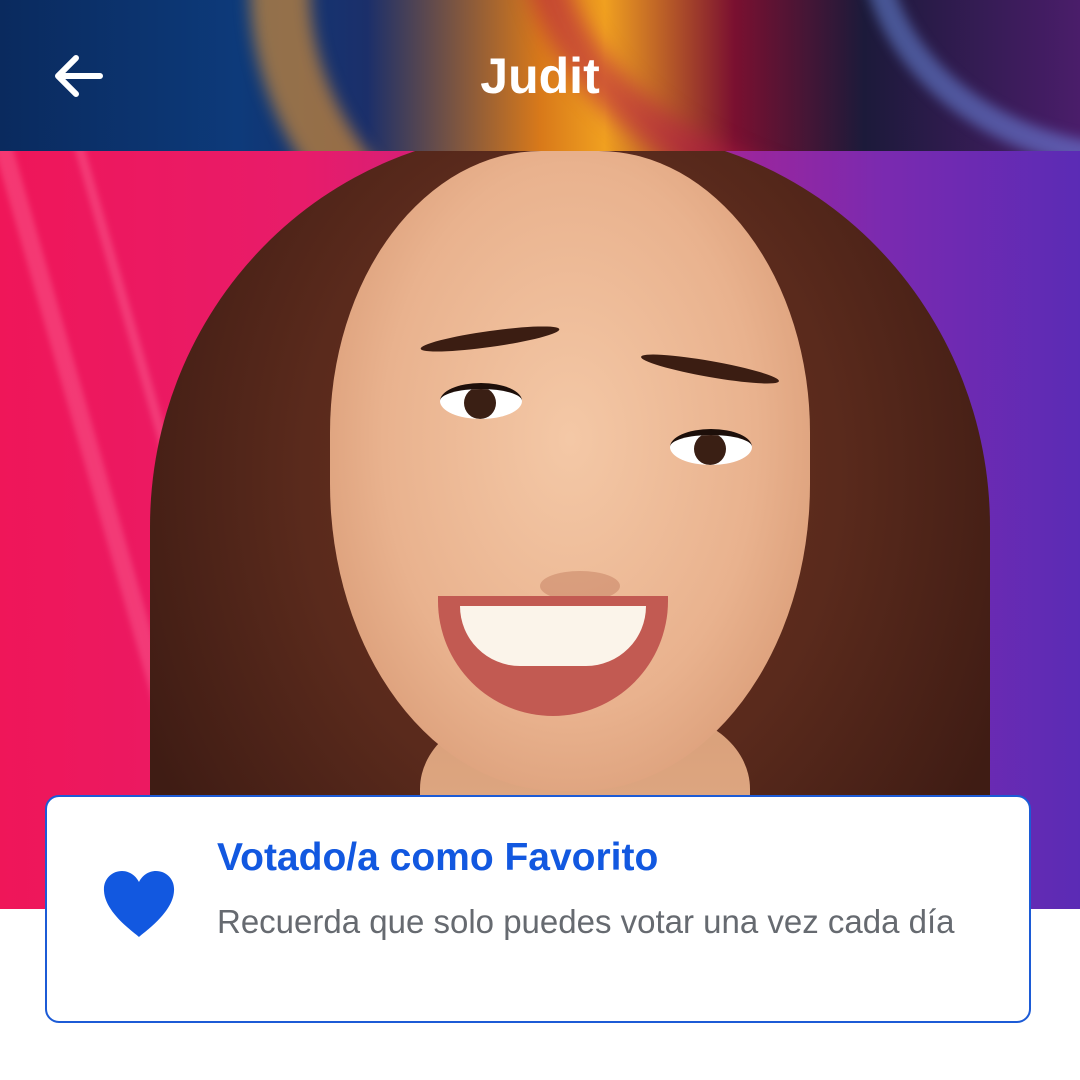 The image size is (1080, 1080). Describe the element at coordinates (553, 636) in the screenshot. I see `photo-teeth` at that location.